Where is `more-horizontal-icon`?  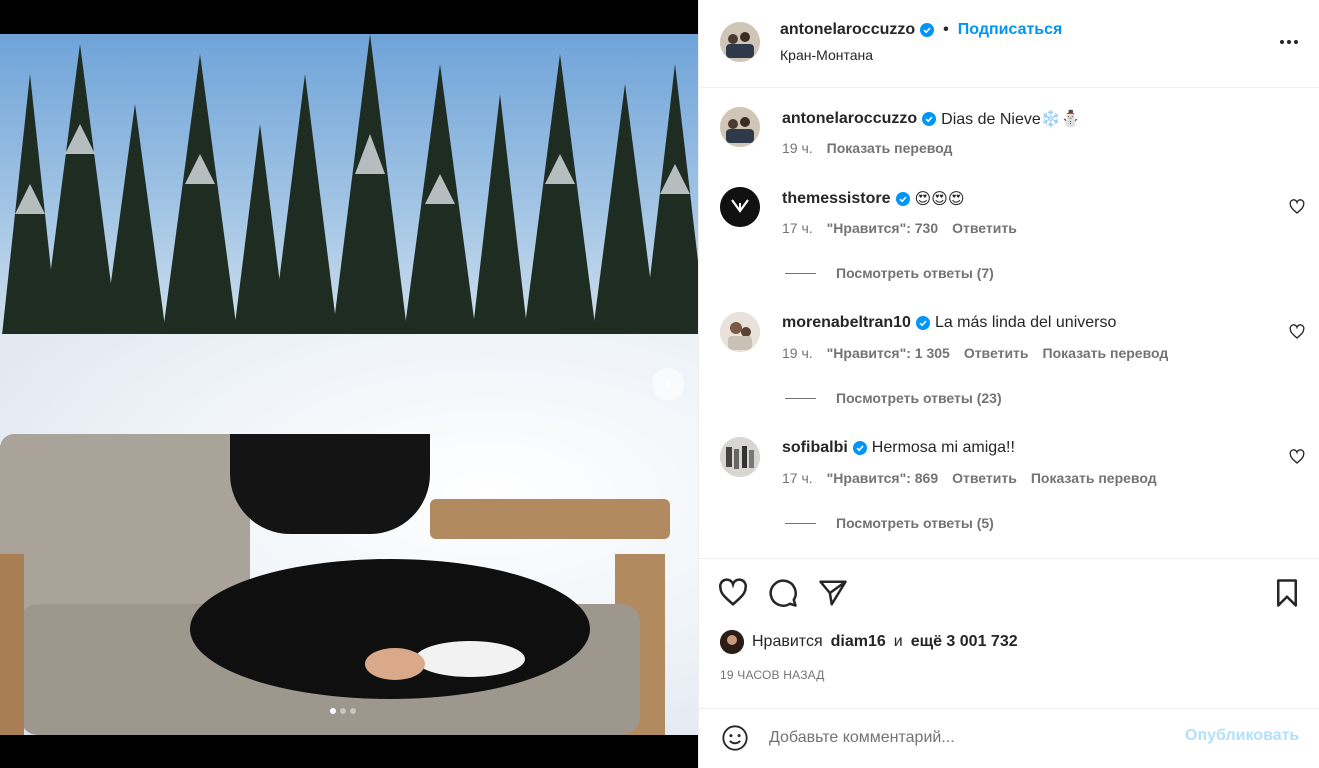
more-horizontal-icon is located at coordinates (1289, 42).